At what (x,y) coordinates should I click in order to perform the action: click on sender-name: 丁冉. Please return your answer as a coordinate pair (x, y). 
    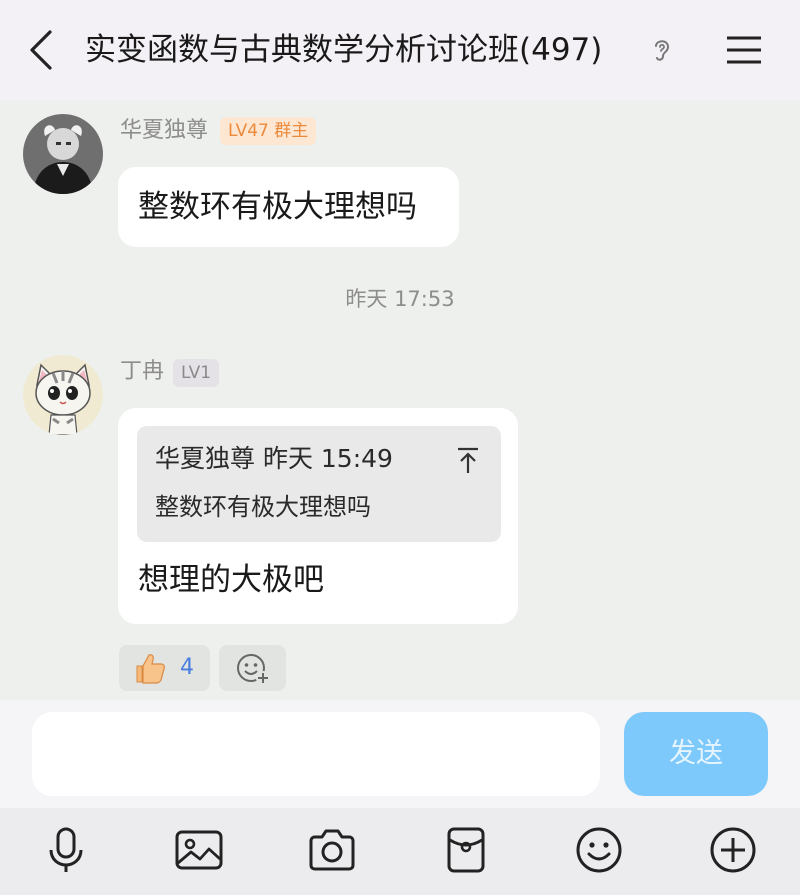
    Looking at the image, I should click on (142, 371).